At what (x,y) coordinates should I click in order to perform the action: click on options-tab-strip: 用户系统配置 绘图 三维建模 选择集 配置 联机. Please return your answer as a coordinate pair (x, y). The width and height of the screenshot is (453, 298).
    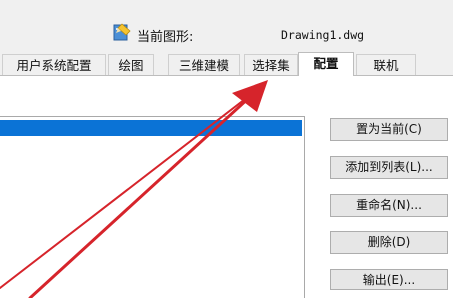
    Looking at the image, I should click on (226, 64).